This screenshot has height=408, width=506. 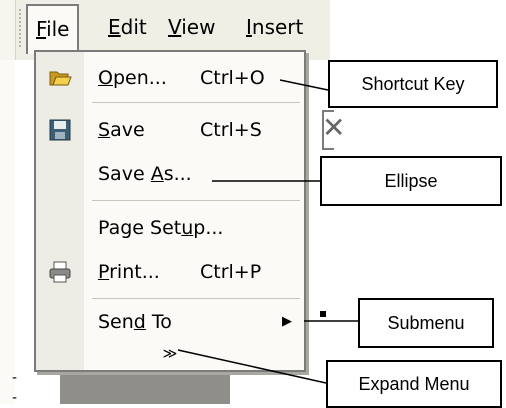 I want to click on leader-line-shortcut-key, so click(x=304, y=85).